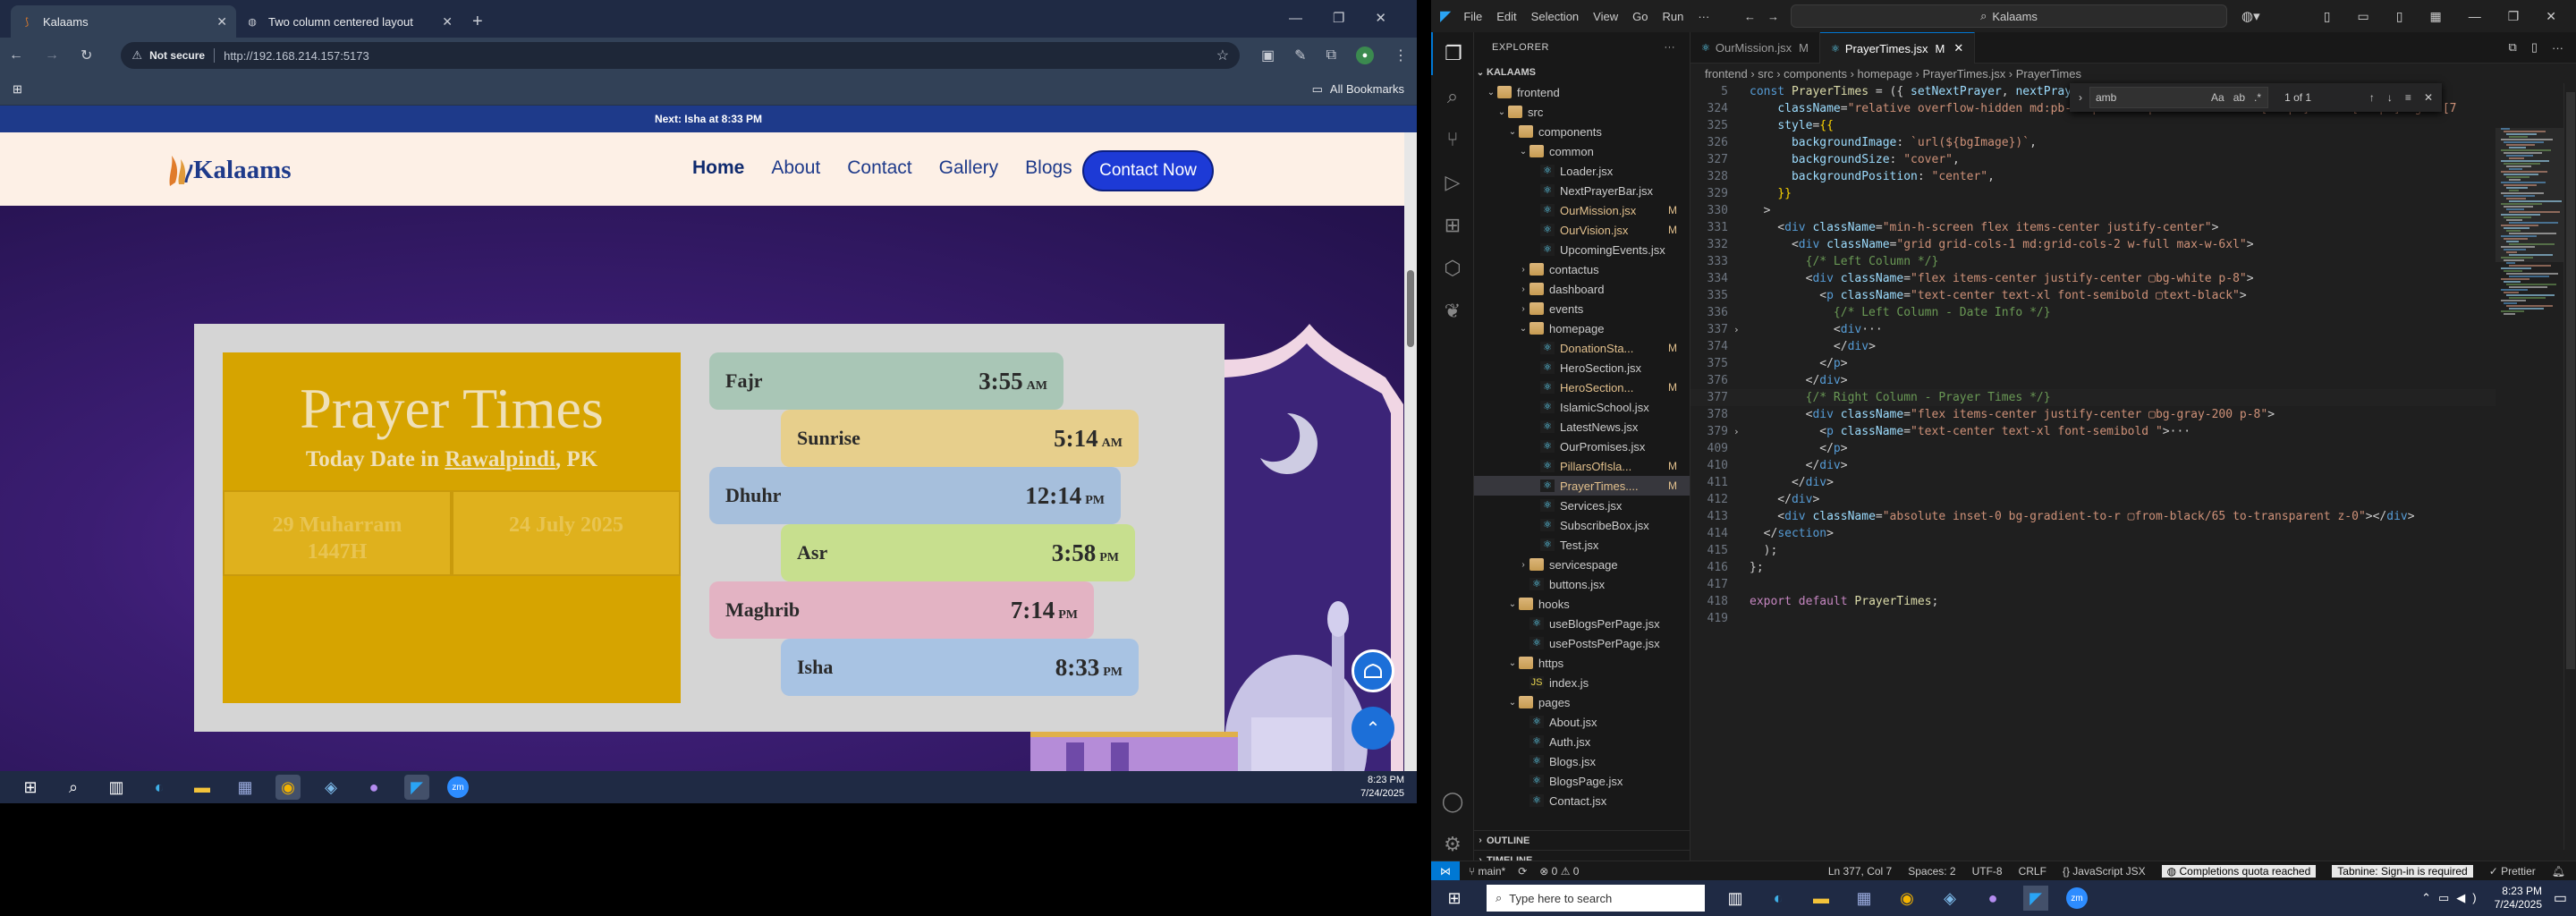 The image size is (2576, 916). What do you see at coordinates (2093, 346) in the screenshot?
I see `code-line: 374 </div>` at bounding box center [2093, 346].